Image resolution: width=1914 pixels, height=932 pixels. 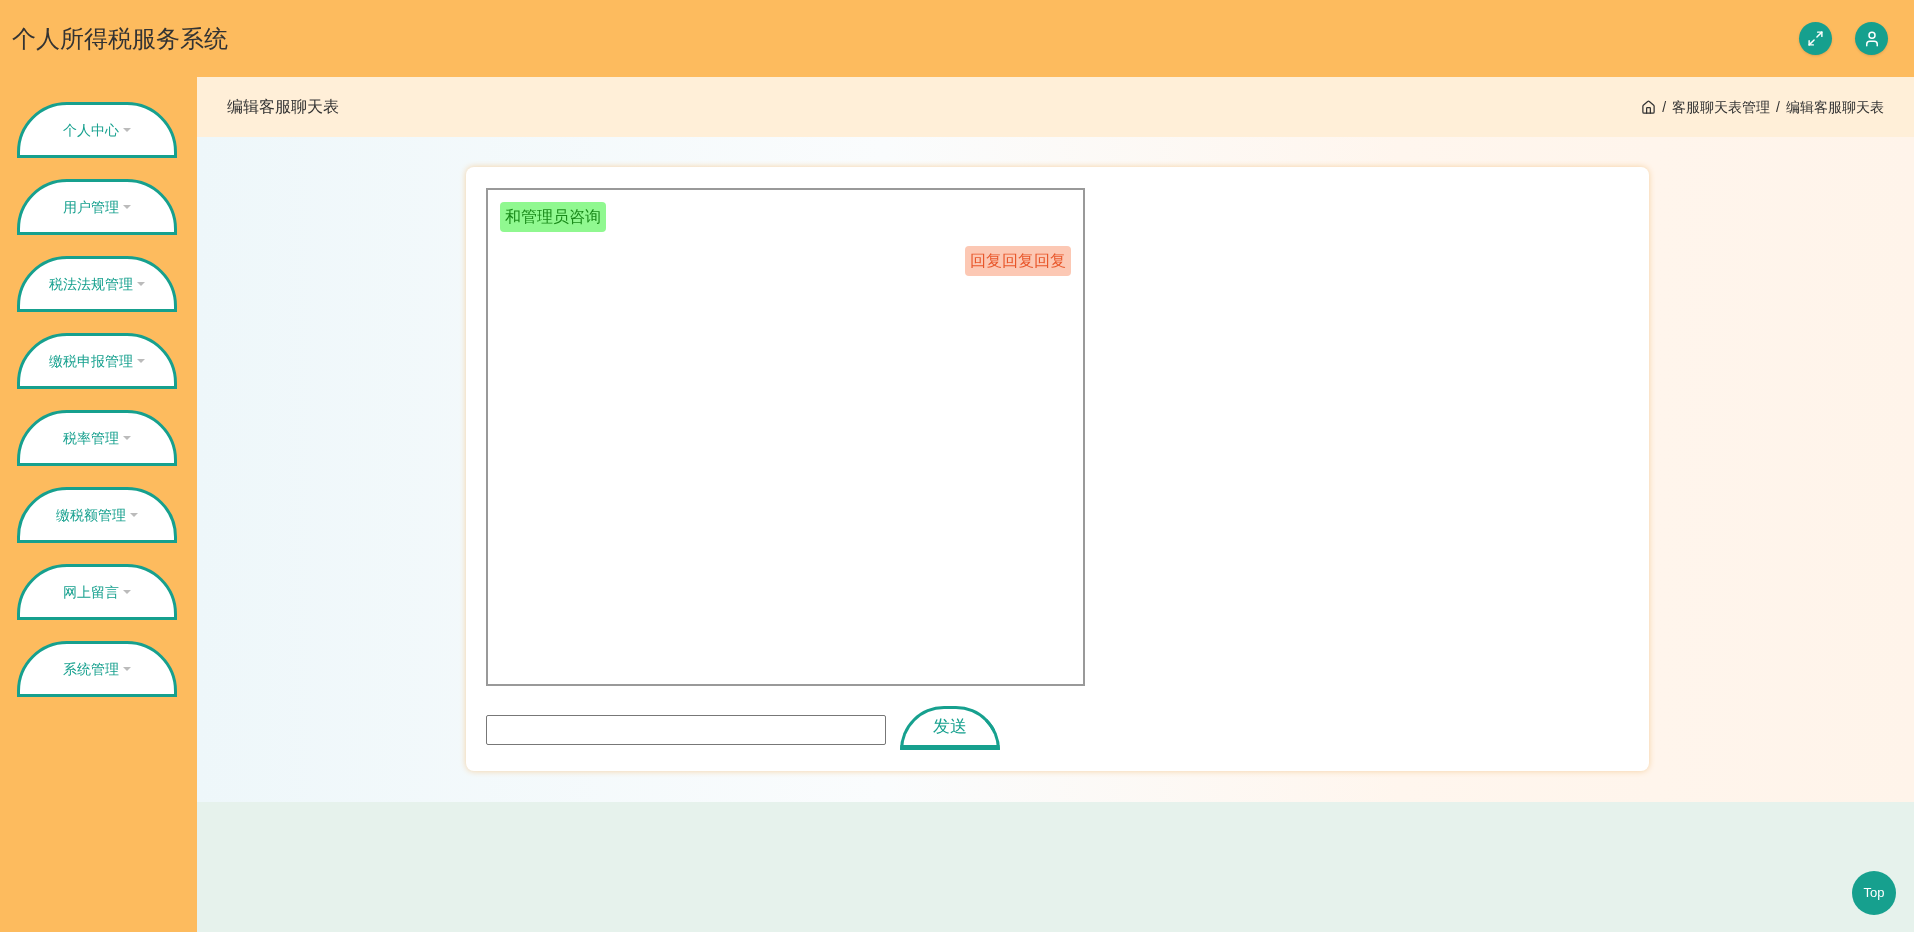 I want to click on sidebar-menu-item: 网上留言, so click(x=97, y=592).